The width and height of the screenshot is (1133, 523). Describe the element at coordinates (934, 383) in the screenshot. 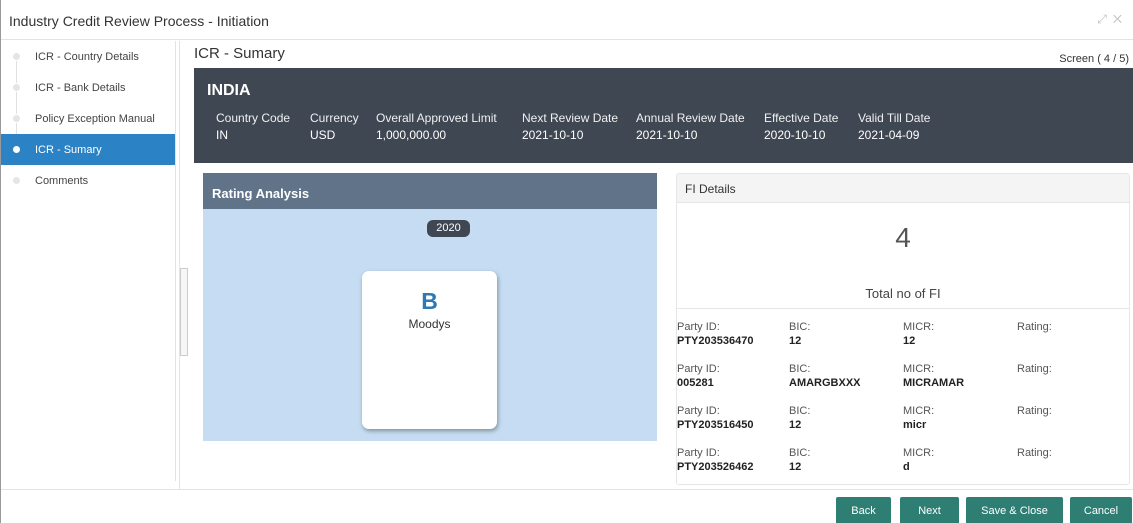

I see `cell-value: MICRAMAR` at that location.